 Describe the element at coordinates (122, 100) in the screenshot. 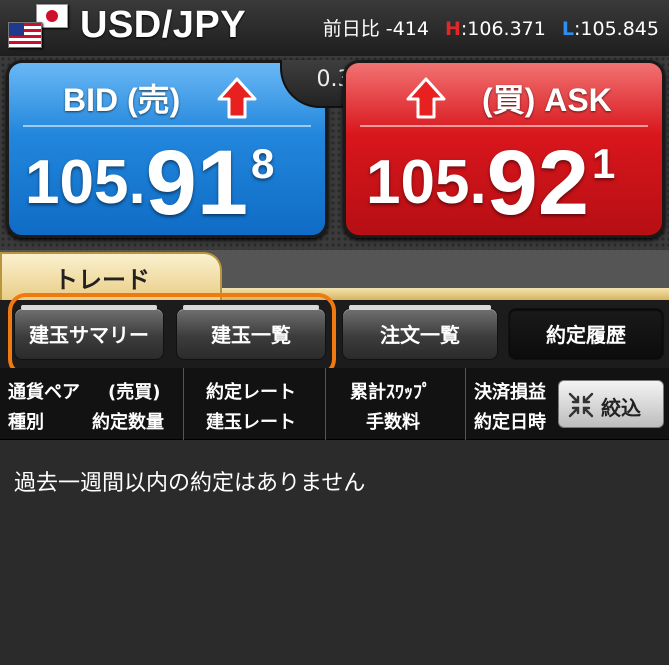

I see `bid-label: BID (売)` at that location.